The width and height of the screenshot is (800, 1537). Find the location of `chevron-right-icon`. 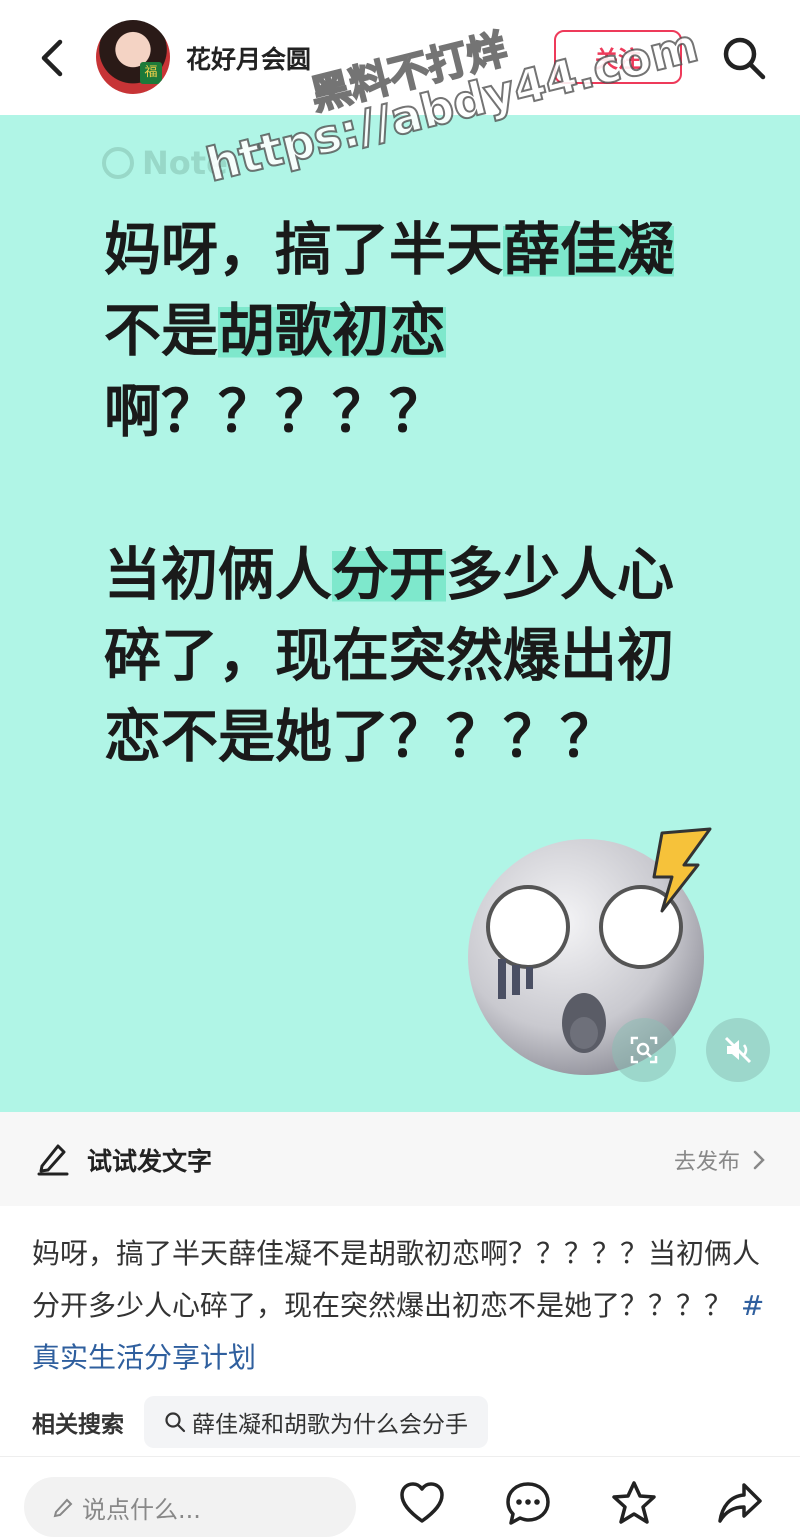

chevron-right-icon is located at coordinates (759, 1160).